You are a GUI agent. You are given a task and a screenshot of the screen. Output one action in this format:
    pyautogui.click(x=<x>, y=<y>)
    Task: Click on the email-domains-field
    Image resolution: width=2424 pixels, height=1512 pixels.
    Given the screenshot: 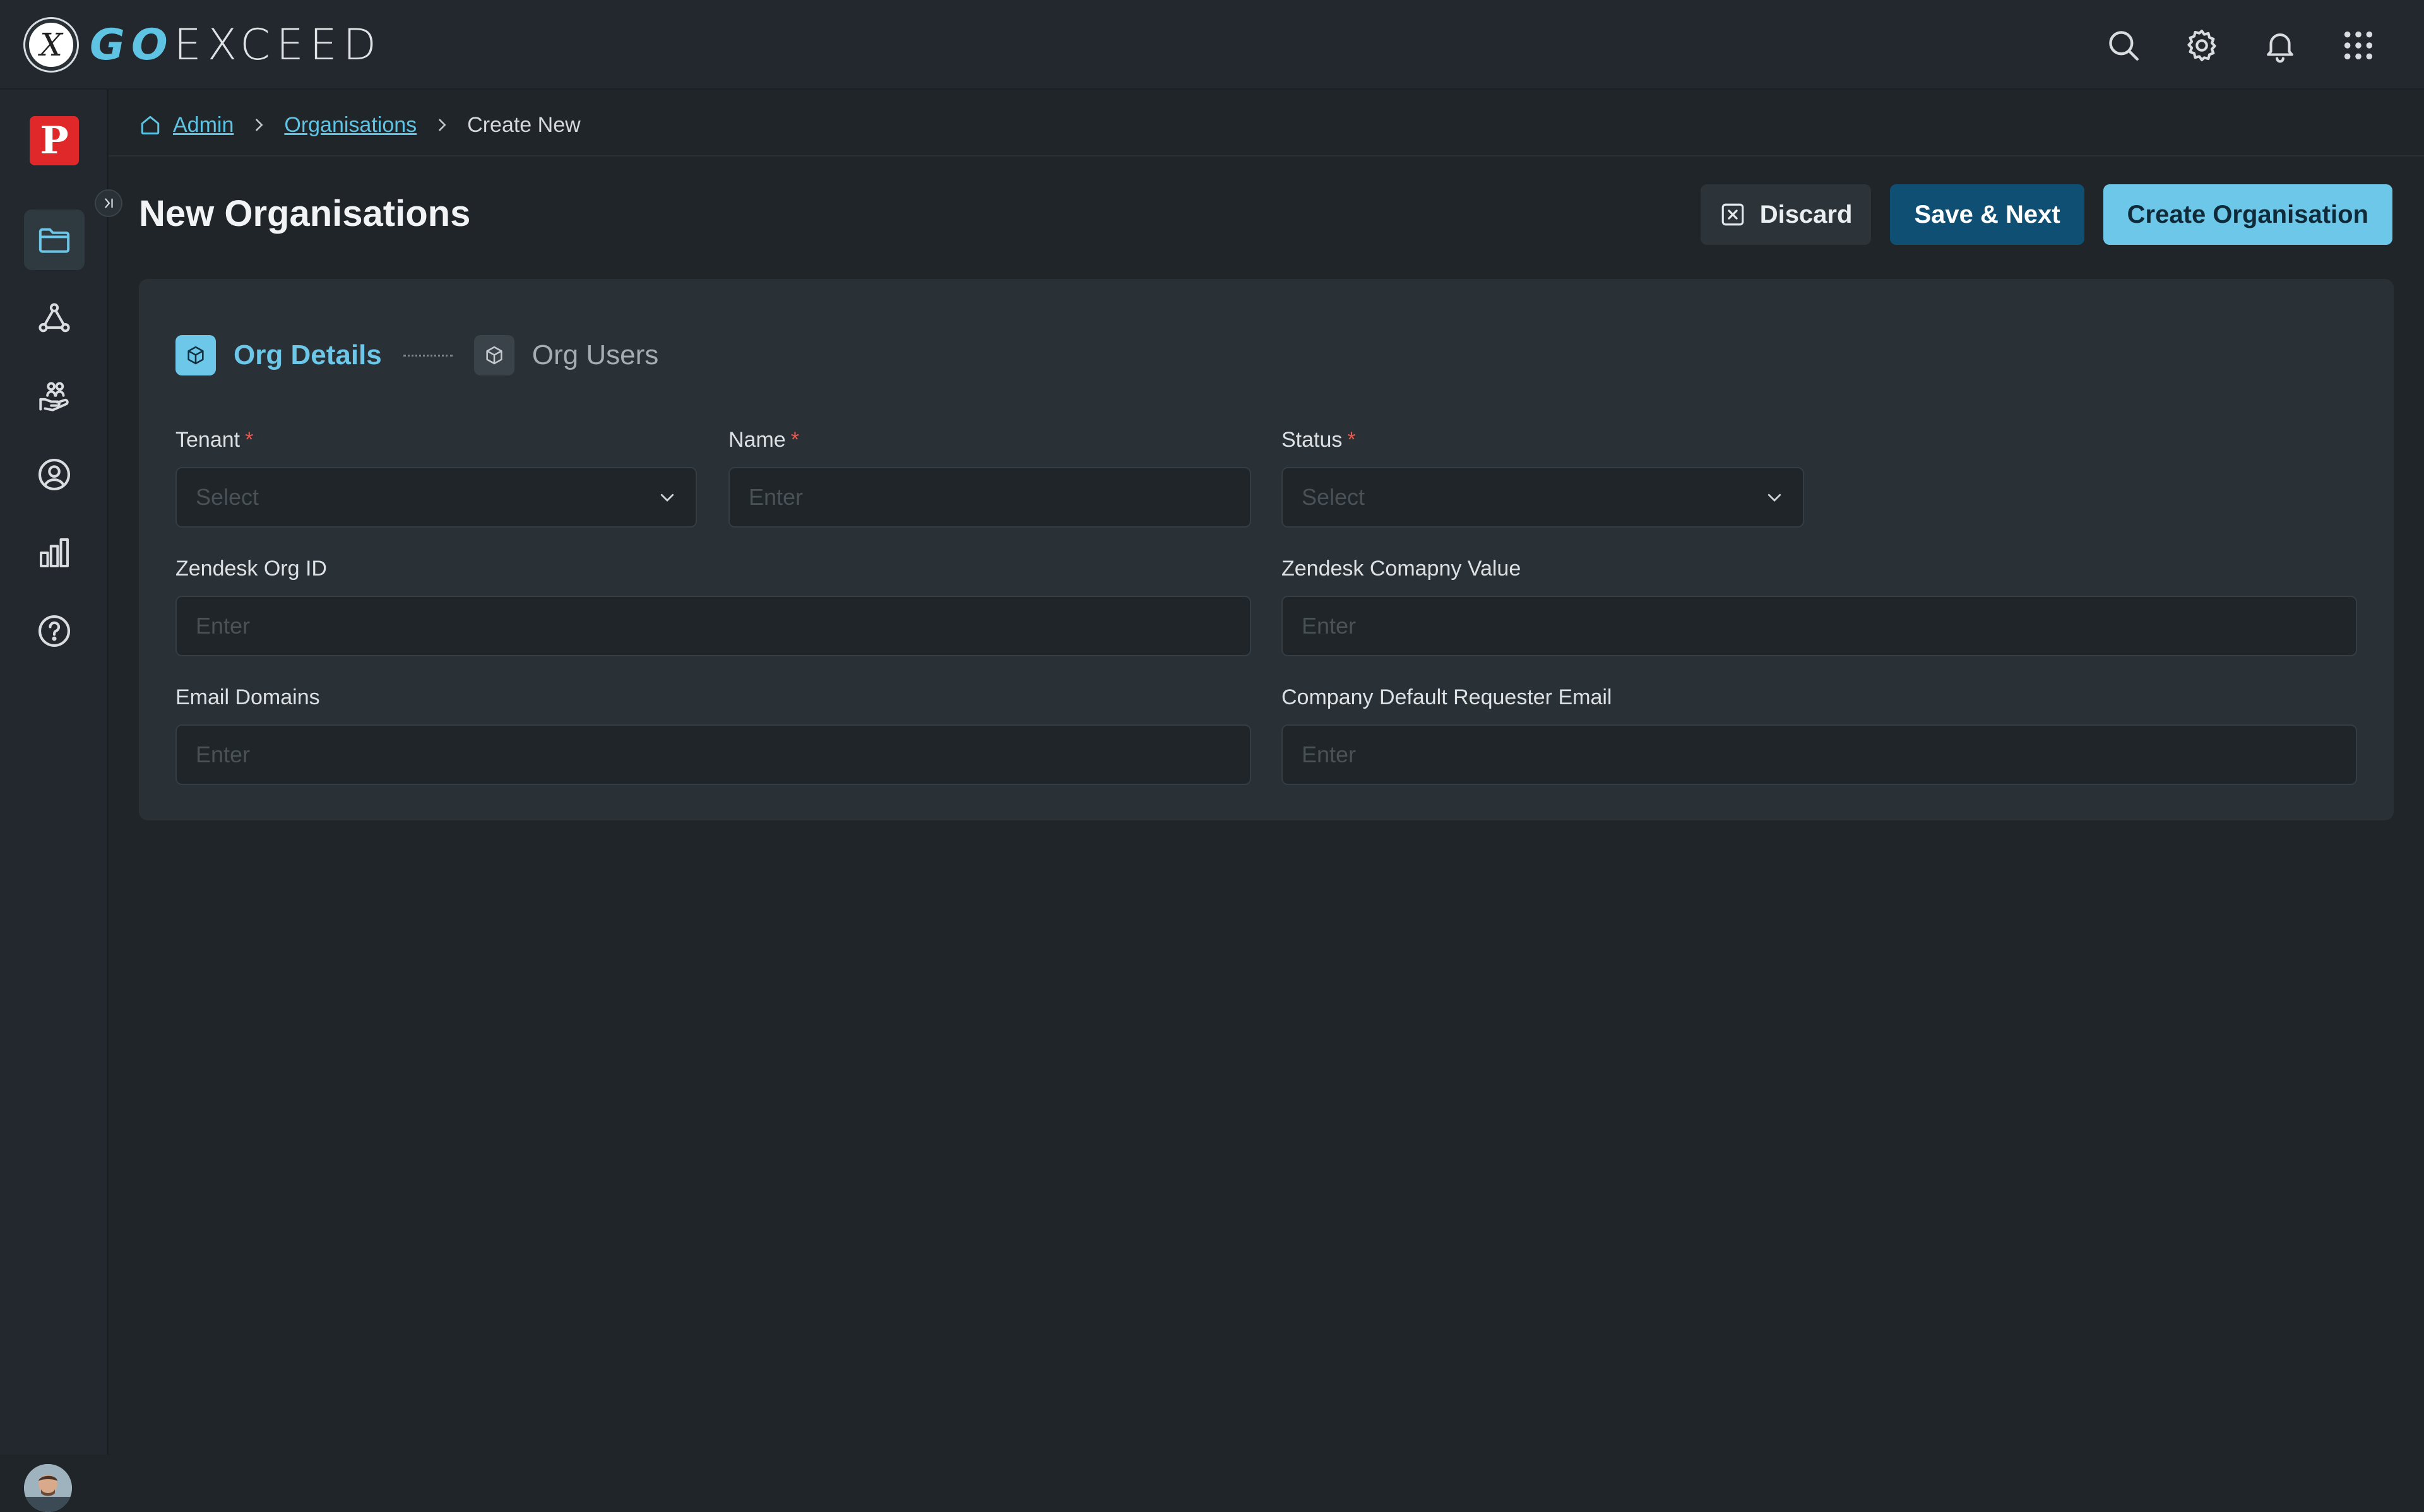 What is the action you would take?
    pyautogui.click(x=713, y=754)
    